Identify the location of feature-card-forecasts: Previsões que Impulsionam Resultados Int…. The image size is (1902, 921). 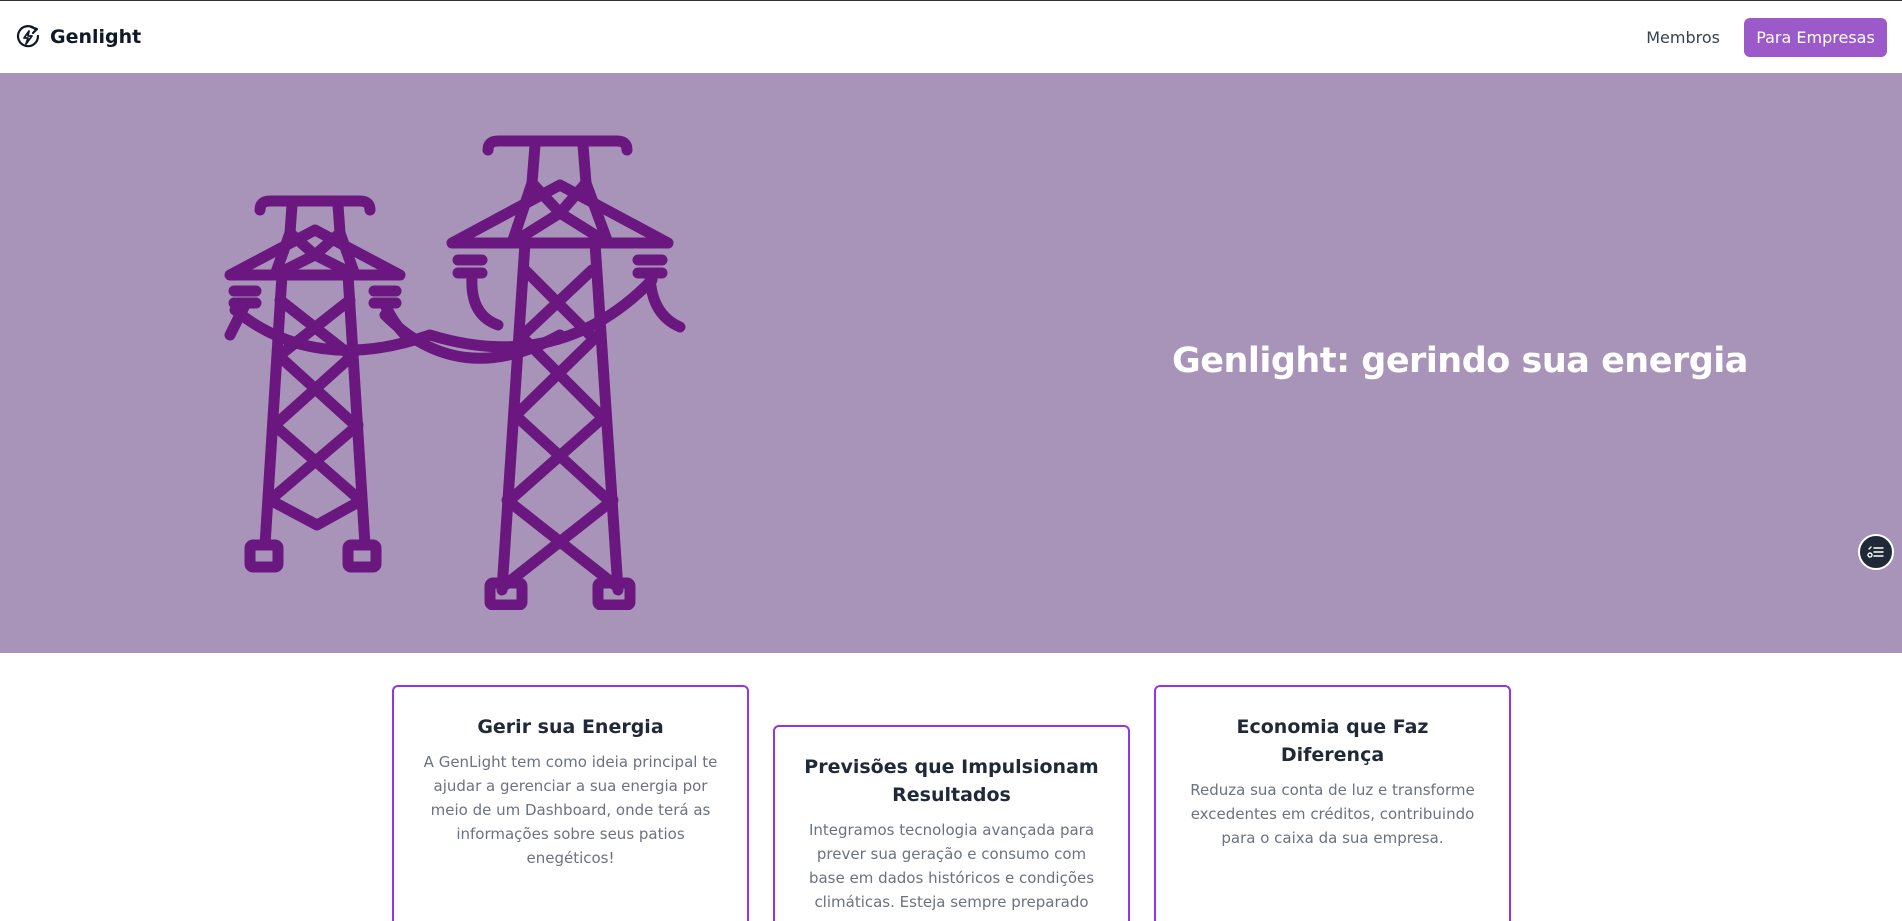
(951, 823).